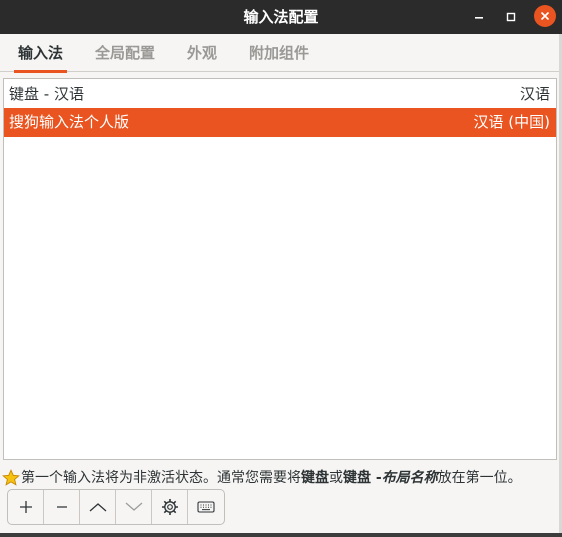 Image resolution: width=562 pixels, height=537 pixels. I want to click on close-button, so click(545, 16).